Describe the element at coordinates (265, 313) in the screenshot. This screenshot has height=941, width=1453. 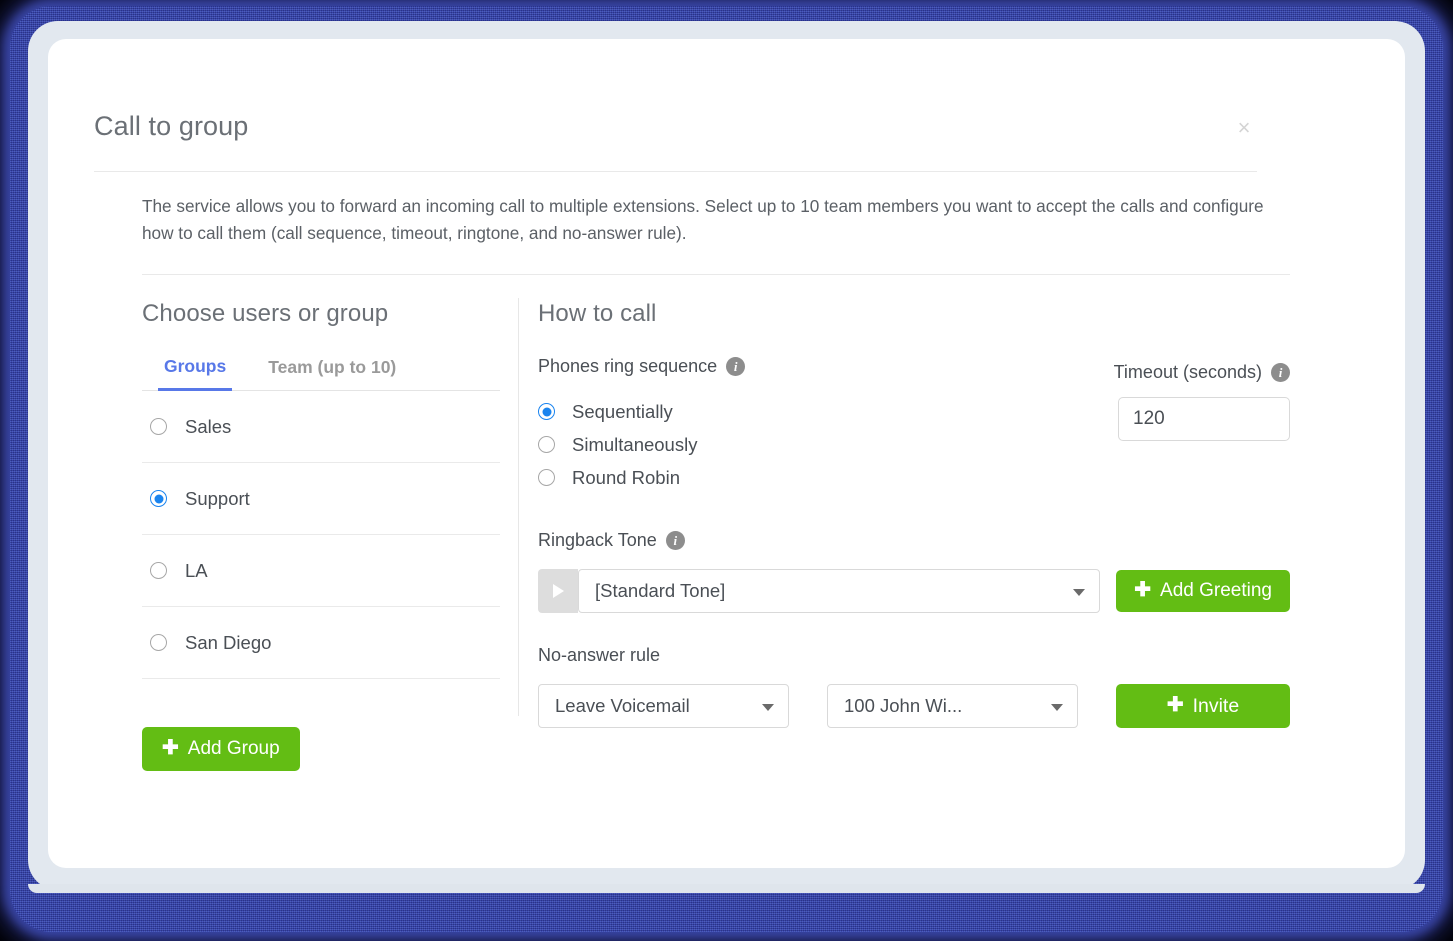
I see `choose-users-heading: Choose users or group` at that location.